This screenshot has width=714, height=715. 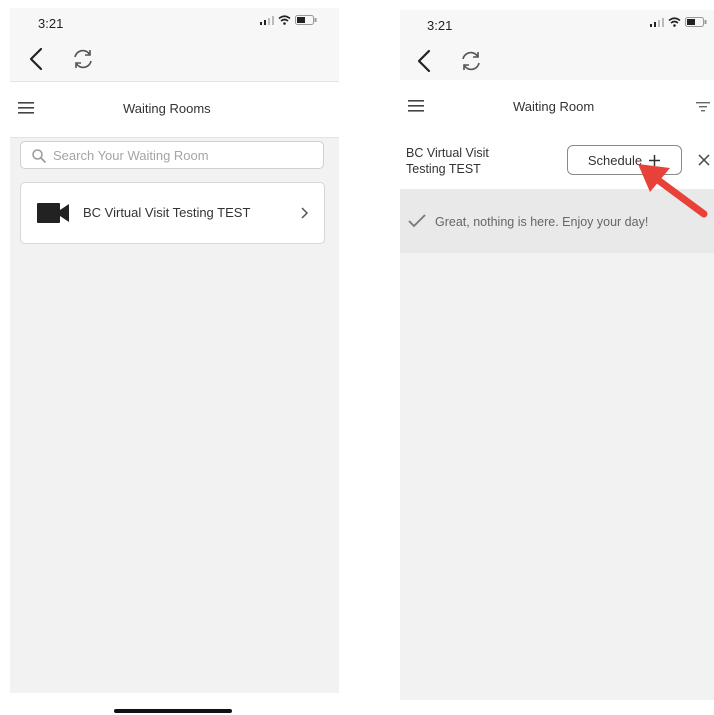 I want to click on waiting-room-card: BC Virtual Visit Testing TEST, so click(x=172, y=213).